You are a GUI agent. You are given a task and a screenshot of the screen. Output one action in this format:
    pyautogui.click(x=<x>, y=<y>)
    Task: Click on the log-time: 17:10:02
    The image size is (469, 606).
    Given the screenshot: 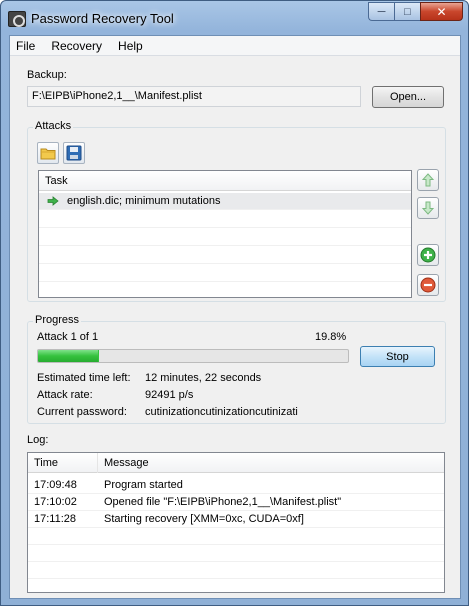 What is the action you would take?
    pyautogui.click(x=55, y=502)
    